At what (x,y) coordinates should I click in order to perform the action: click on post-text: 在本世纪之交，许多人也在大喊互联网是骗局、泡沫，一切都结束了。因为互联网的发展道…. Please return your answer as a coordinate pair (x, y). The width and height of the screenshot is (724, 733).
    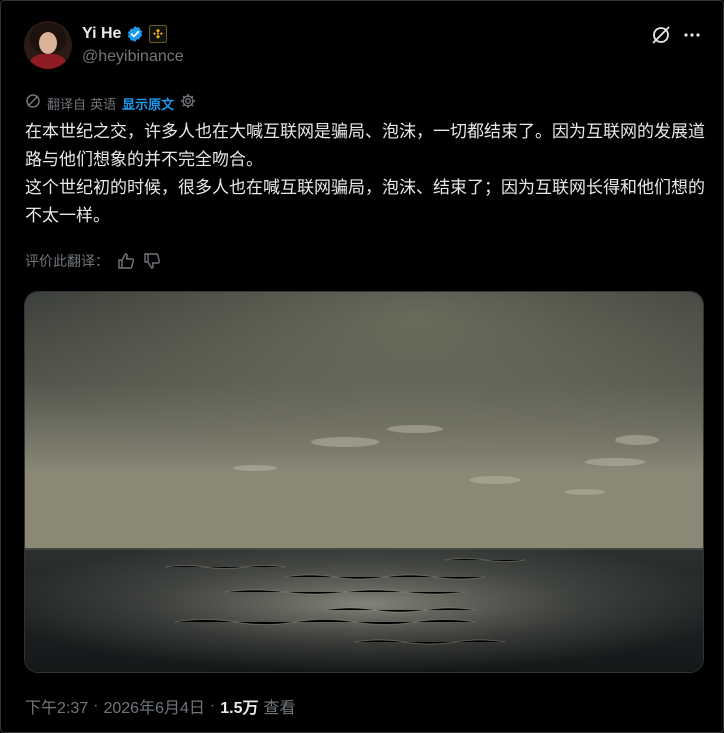
    Looking at the image, I should click on (365, 174).